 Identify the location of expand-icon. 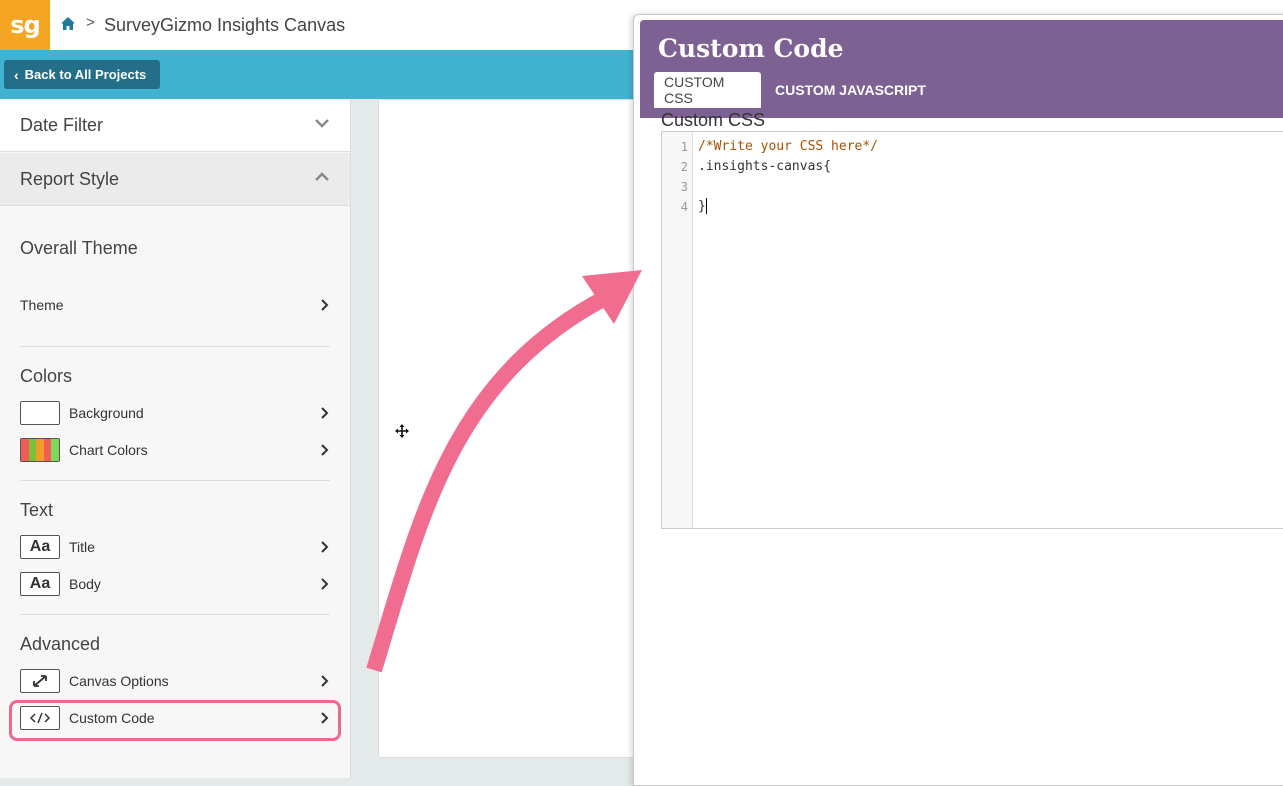
(40, 681).